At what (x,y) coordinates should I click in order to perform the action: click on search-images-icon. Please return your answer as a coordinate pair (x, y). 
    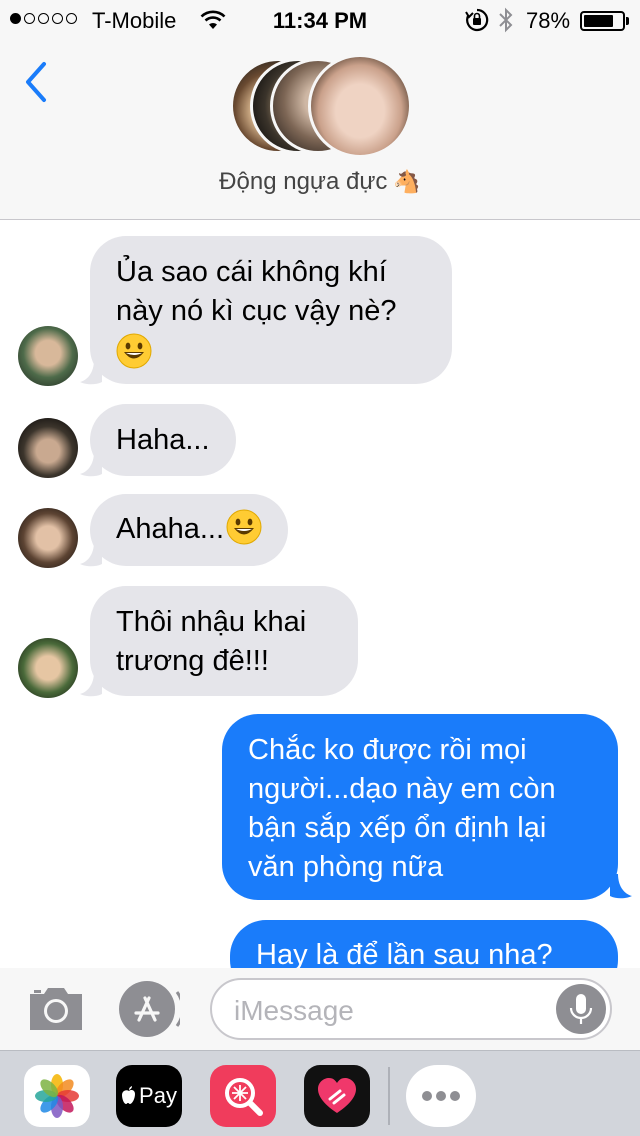
    Looking at the image, I should click on (244, 1097).